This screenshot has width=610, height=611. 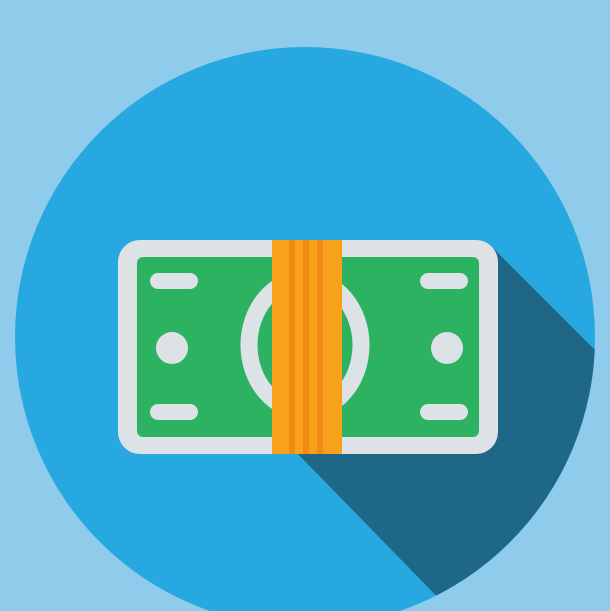 I want to click on money-band-icon, so click(x=307, y=347).